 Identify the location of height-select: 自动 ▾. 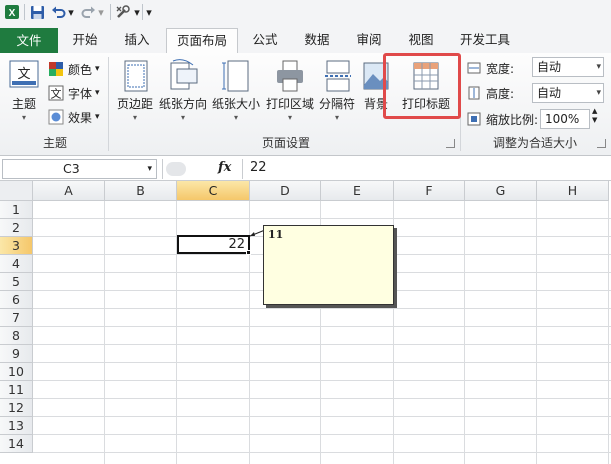
(568, 93).